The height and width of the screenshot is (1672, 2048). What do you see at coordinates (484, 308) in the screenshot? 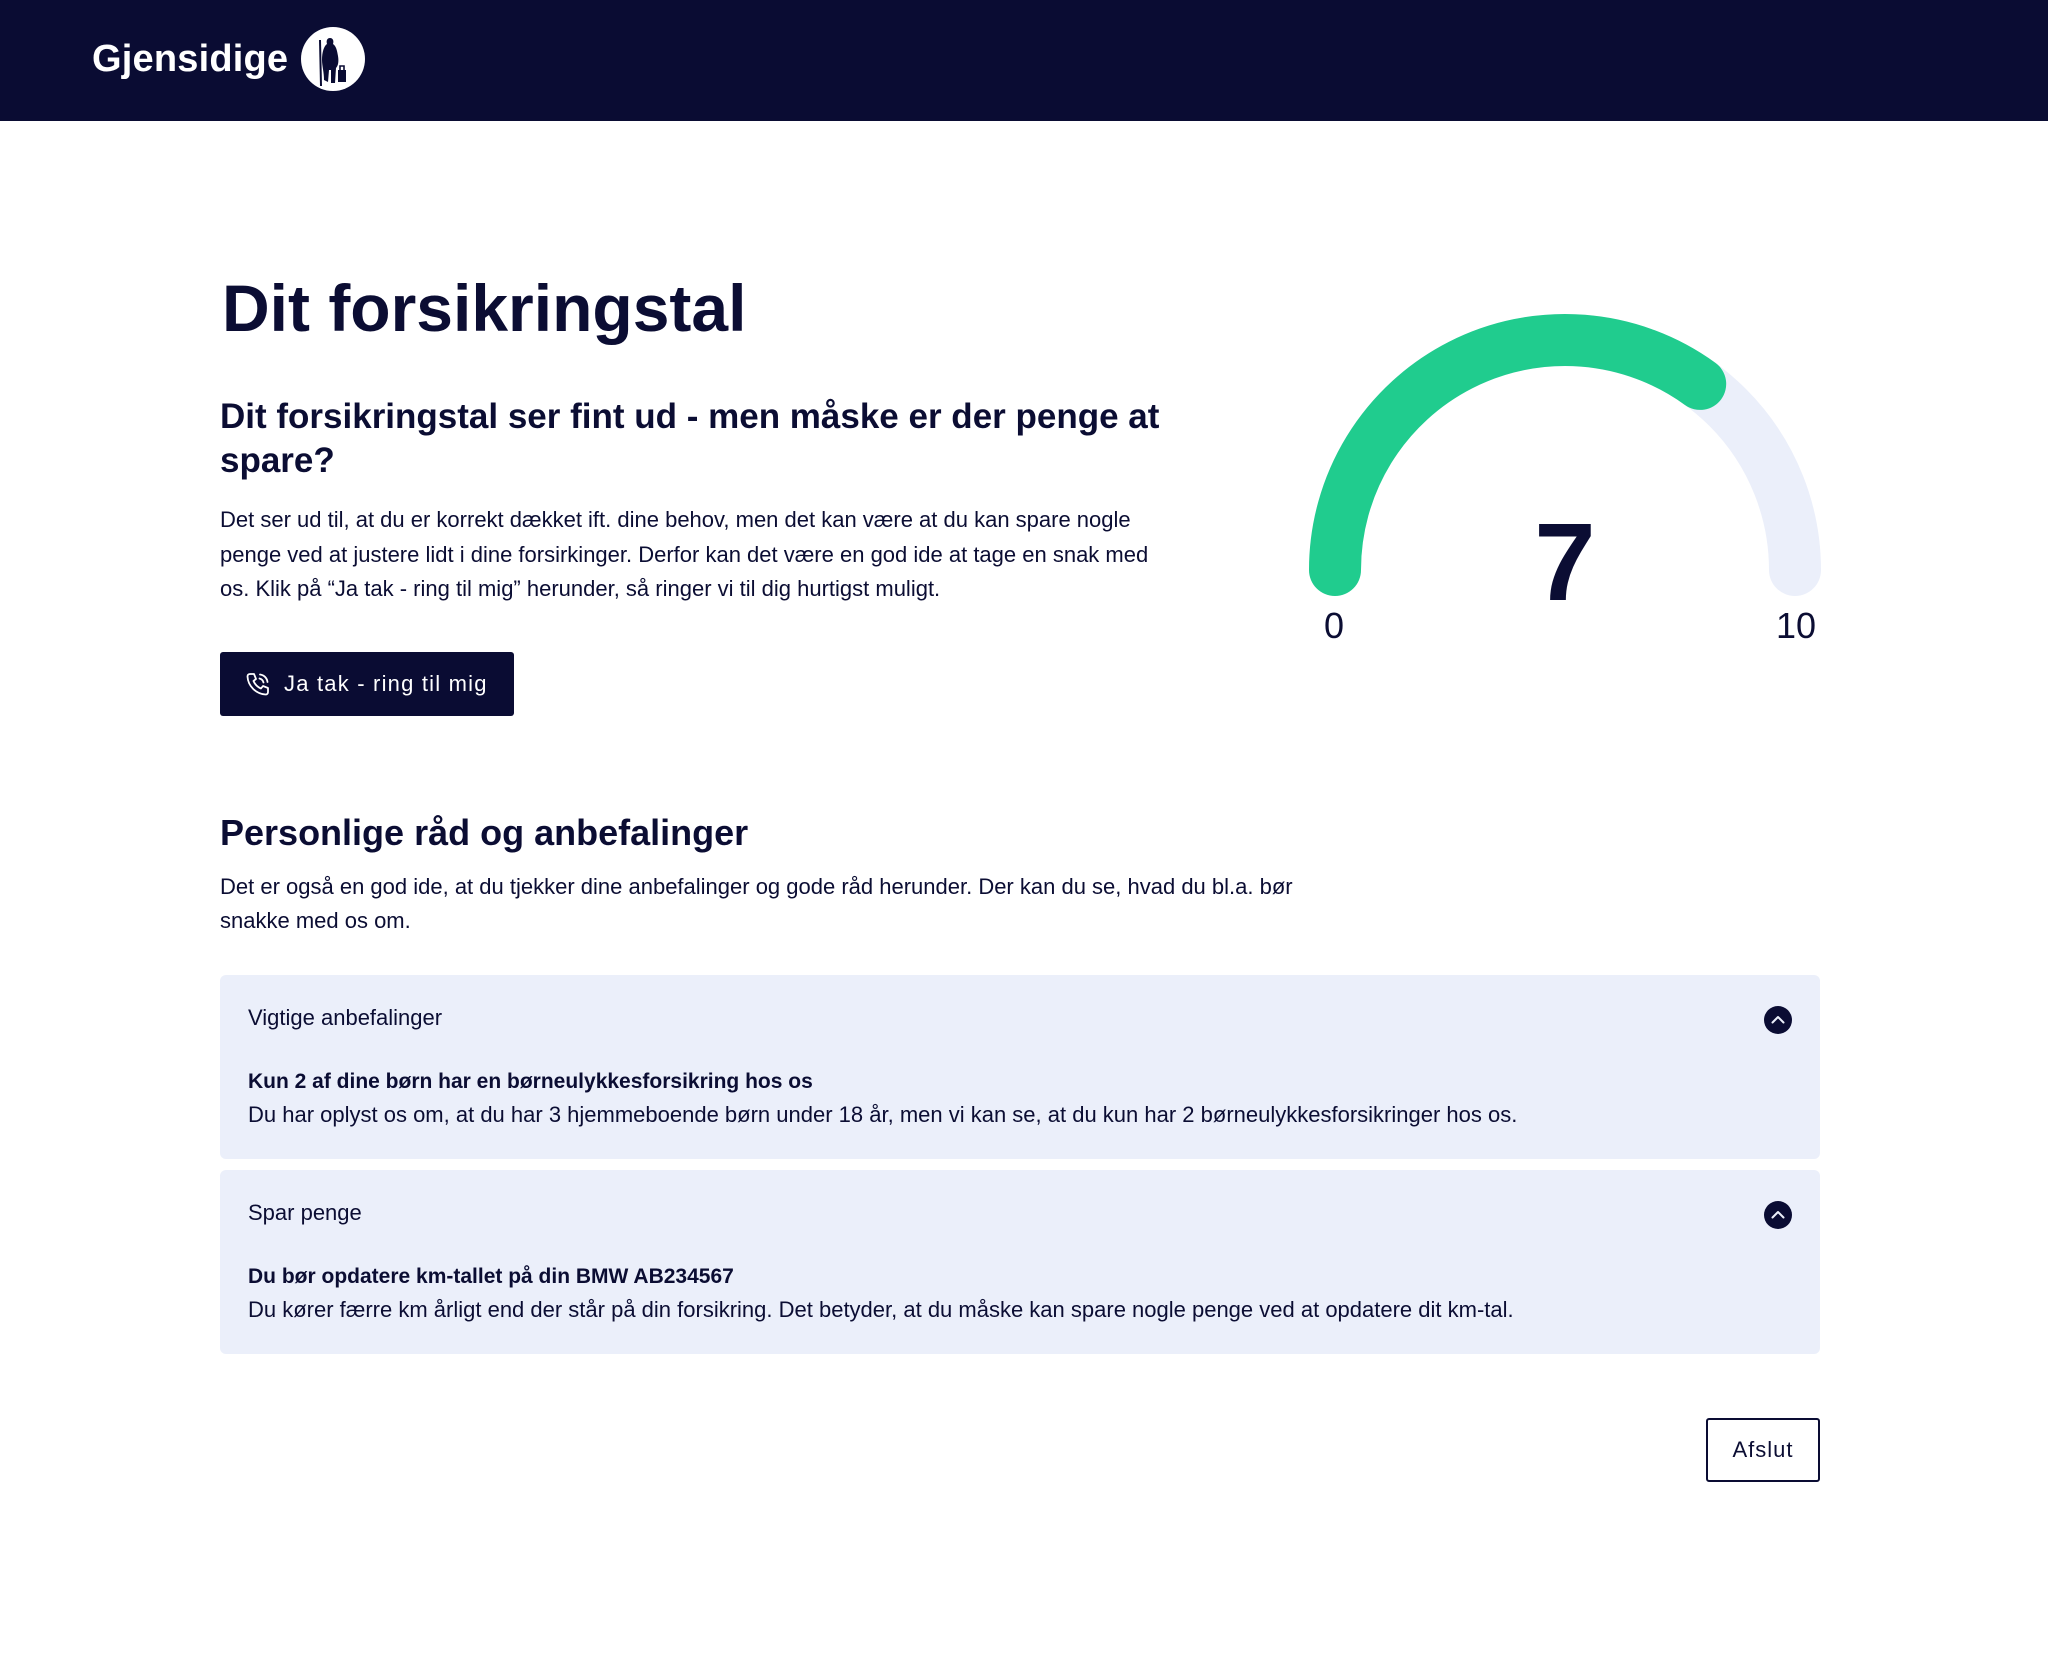
I see `page-title: Dit forsikringstal` at bounding box center [484, 308].